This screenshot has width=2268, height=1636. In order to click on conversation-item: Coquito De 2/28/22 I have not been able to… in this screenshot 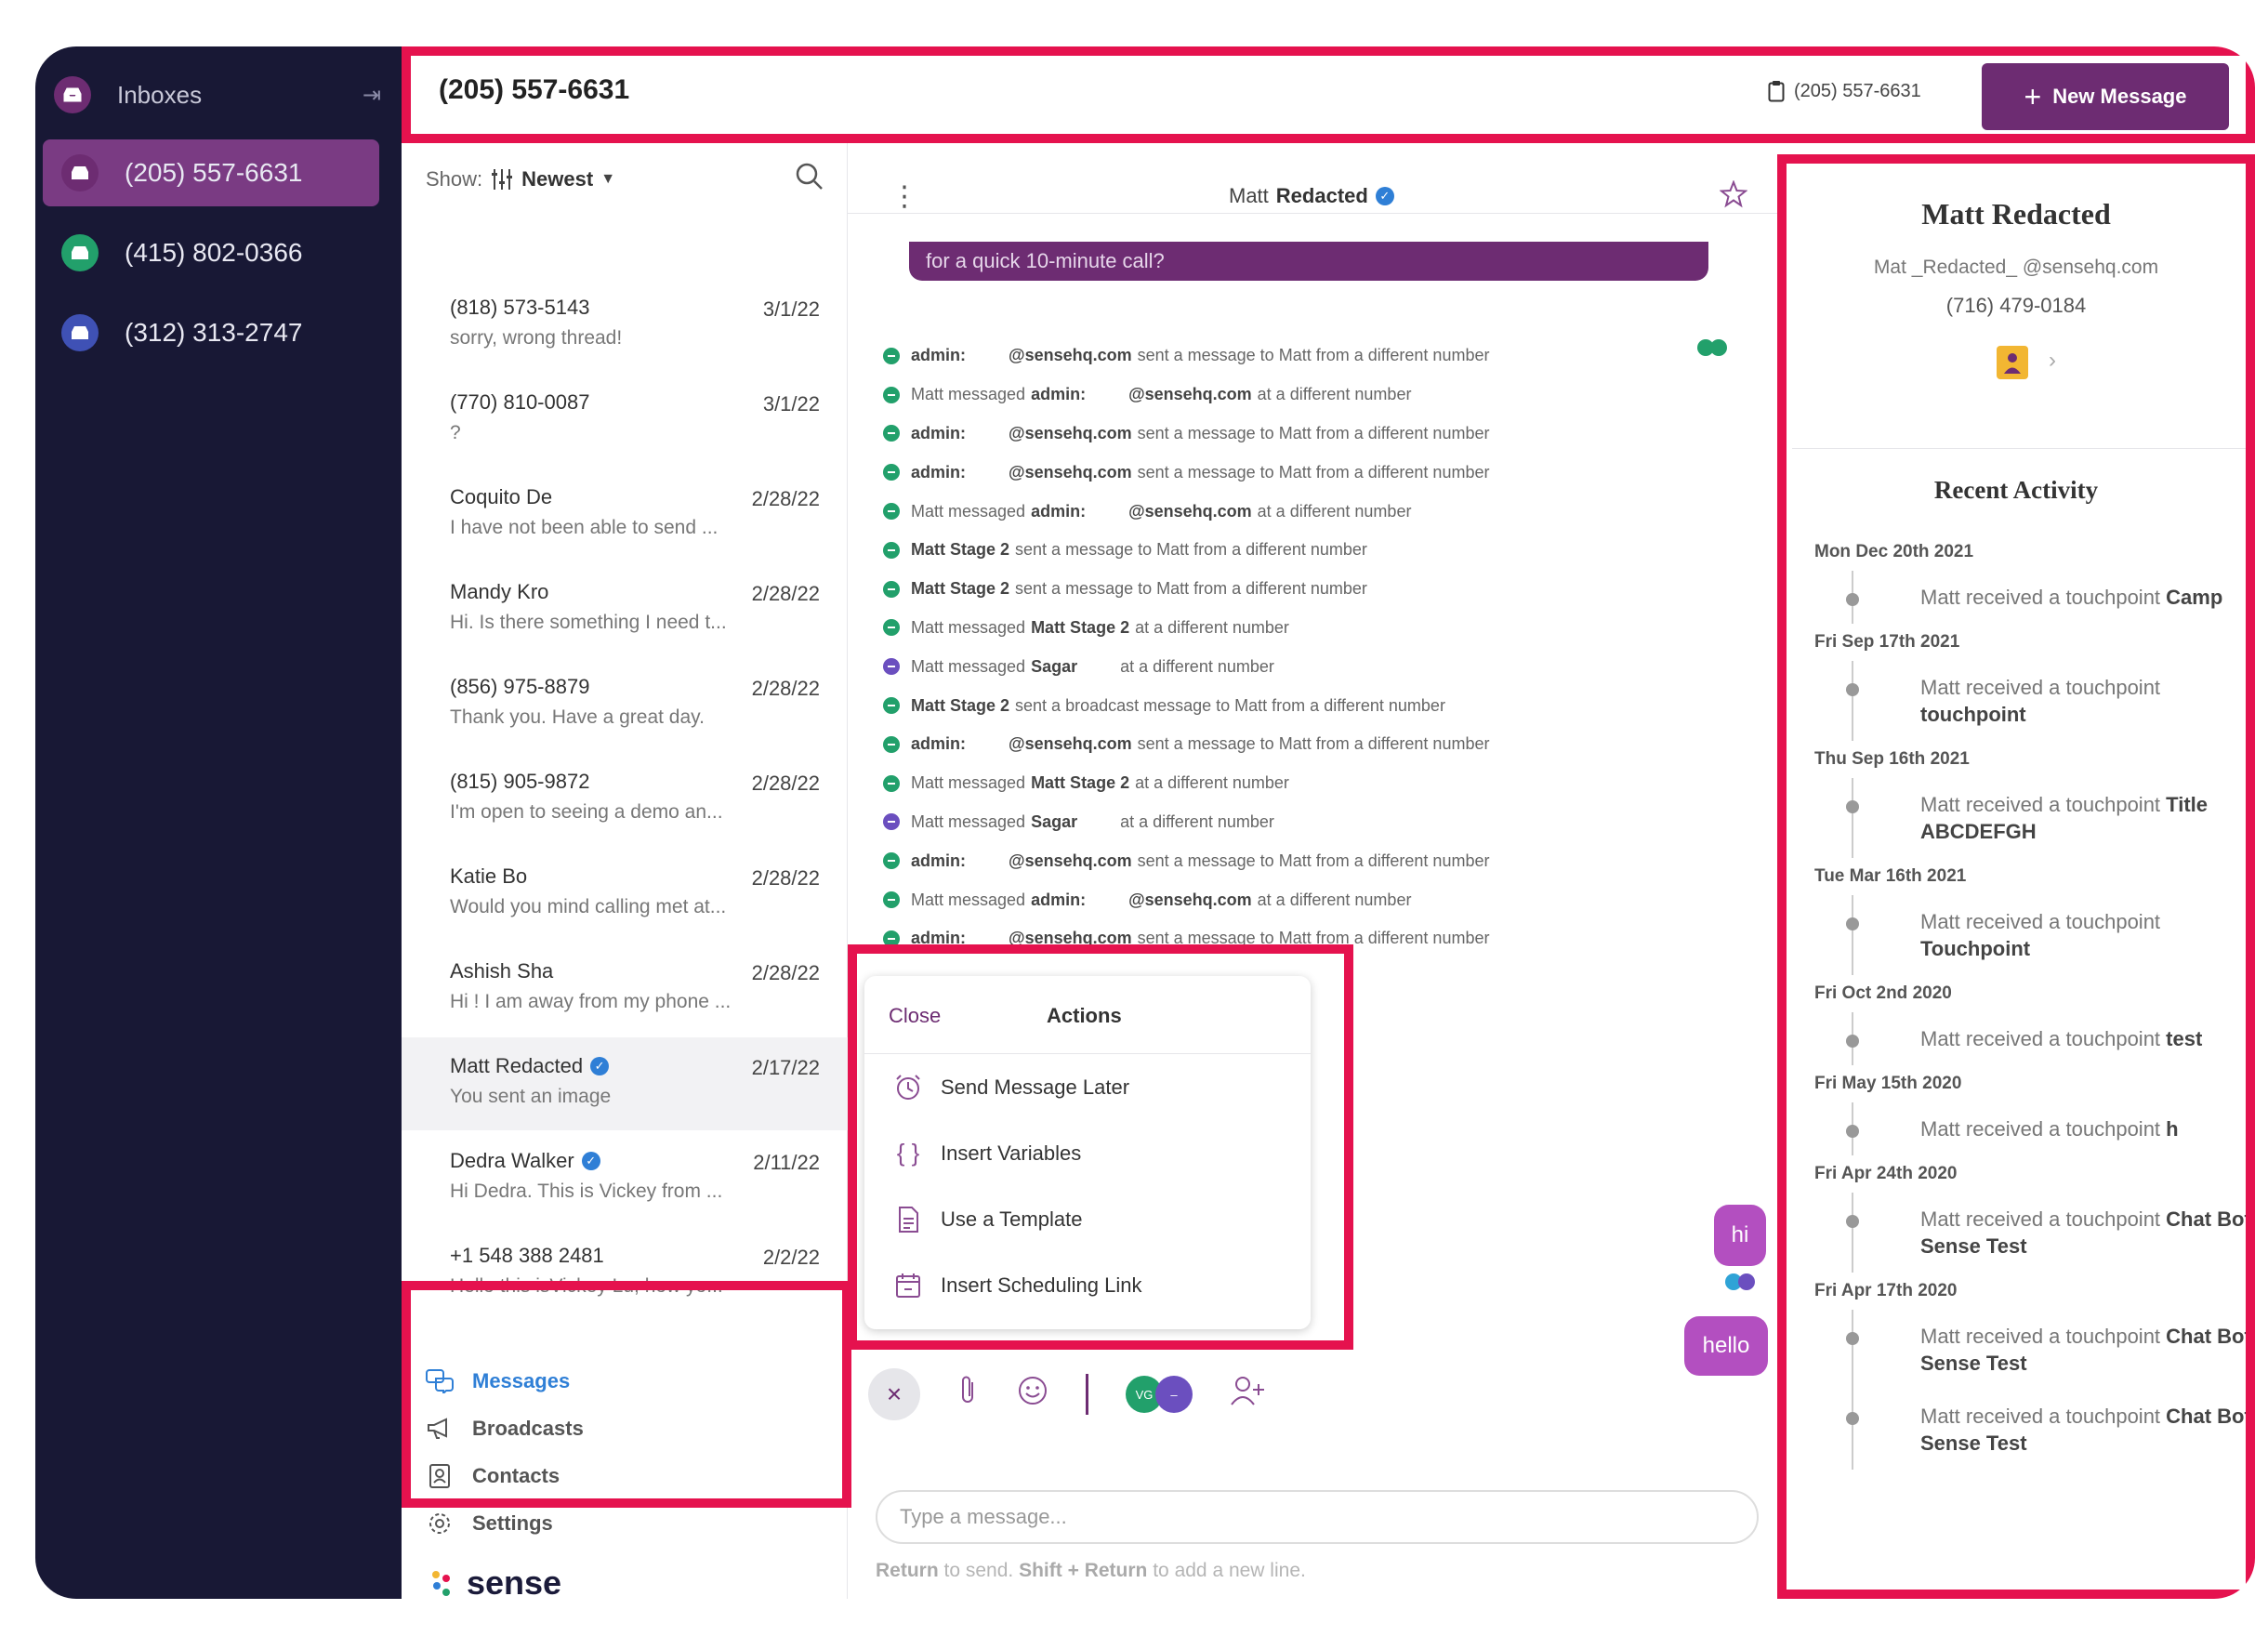, I will do `click(625, 514)`.